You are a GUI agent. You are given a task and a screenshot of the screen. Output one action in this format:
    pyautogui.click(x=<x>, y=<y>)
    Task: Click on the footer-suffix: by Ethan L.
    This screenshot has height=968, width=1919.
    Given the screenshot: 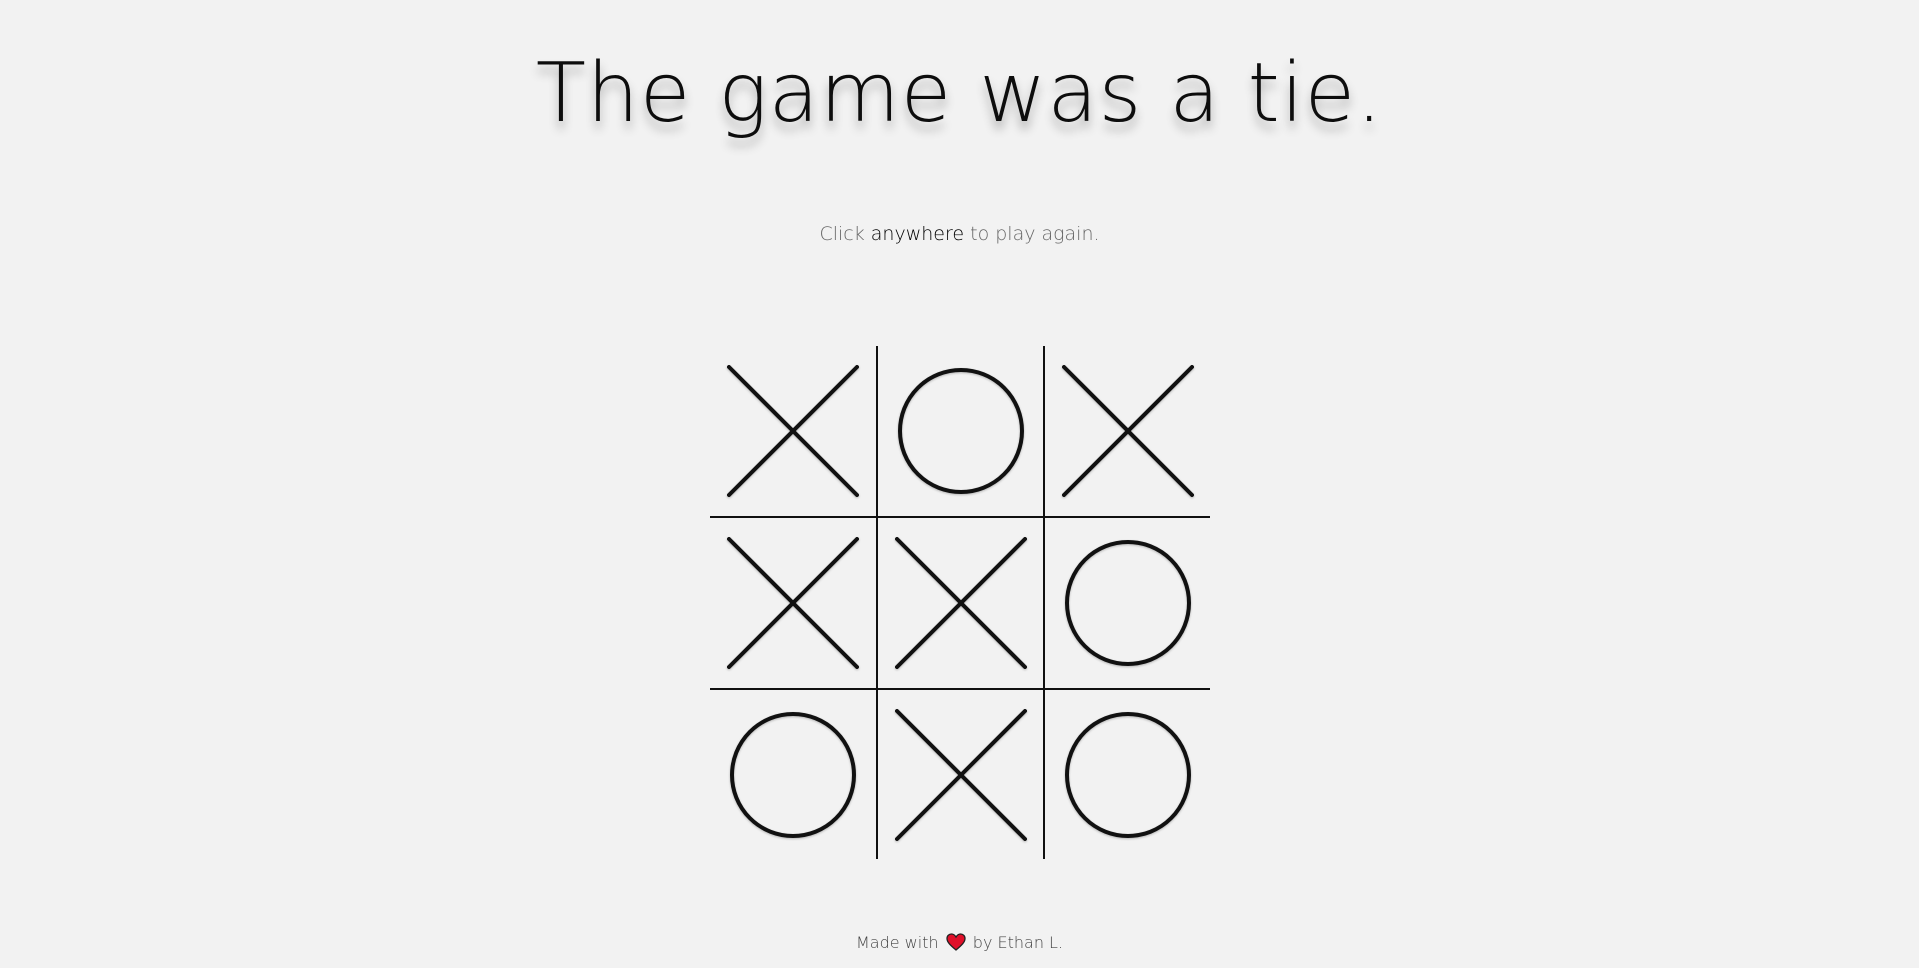 What is the action you would take?
    pyautogui.click(x=1018, y=942)
    